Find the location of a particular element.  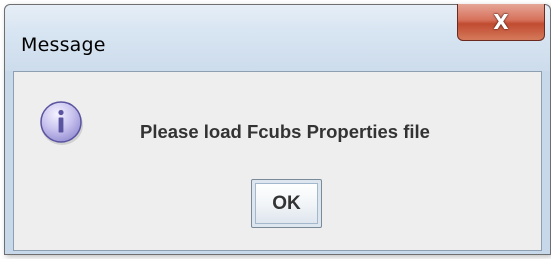

ok-button: OK is located at coordinates (286, 203).